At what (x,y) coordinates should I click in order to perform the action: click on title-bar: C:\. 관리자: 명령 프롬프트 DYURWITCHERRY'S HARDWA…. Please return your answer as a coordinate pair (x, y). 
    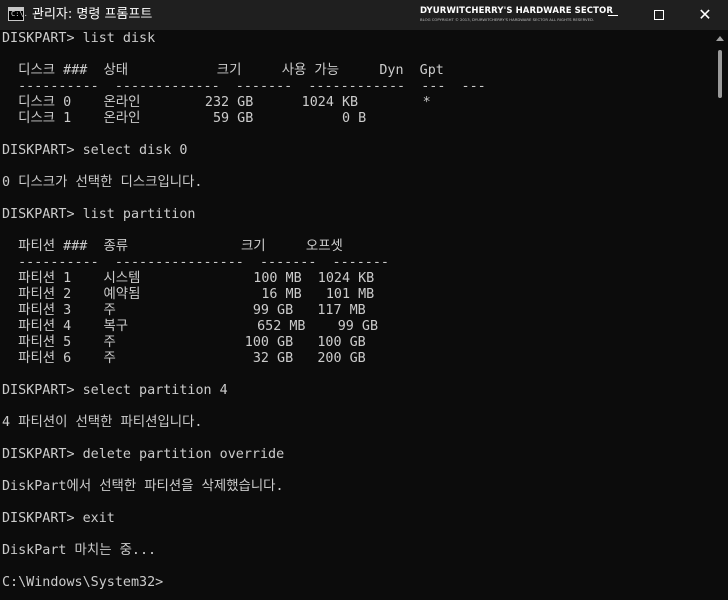
    Looking at the image, I should click on (364, 15).